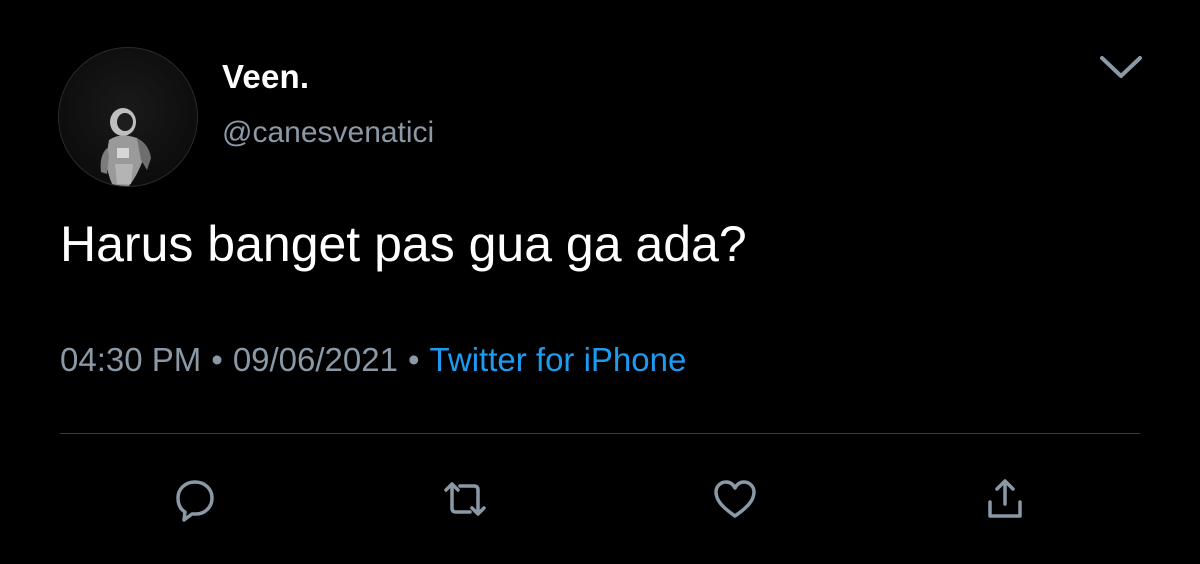 The image size is (1200, 564). What do you see at coordinates (130, 359) in the screenshot?
I see `tweet-time: 04:30 PM` at bounding box center [130, 359].